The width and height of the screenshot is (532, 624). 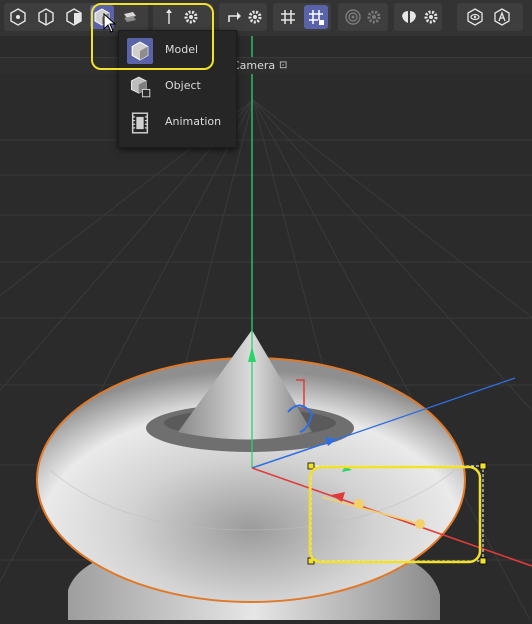 I want to click on menu-item-animation: Animation, so click(x=177, y=123).